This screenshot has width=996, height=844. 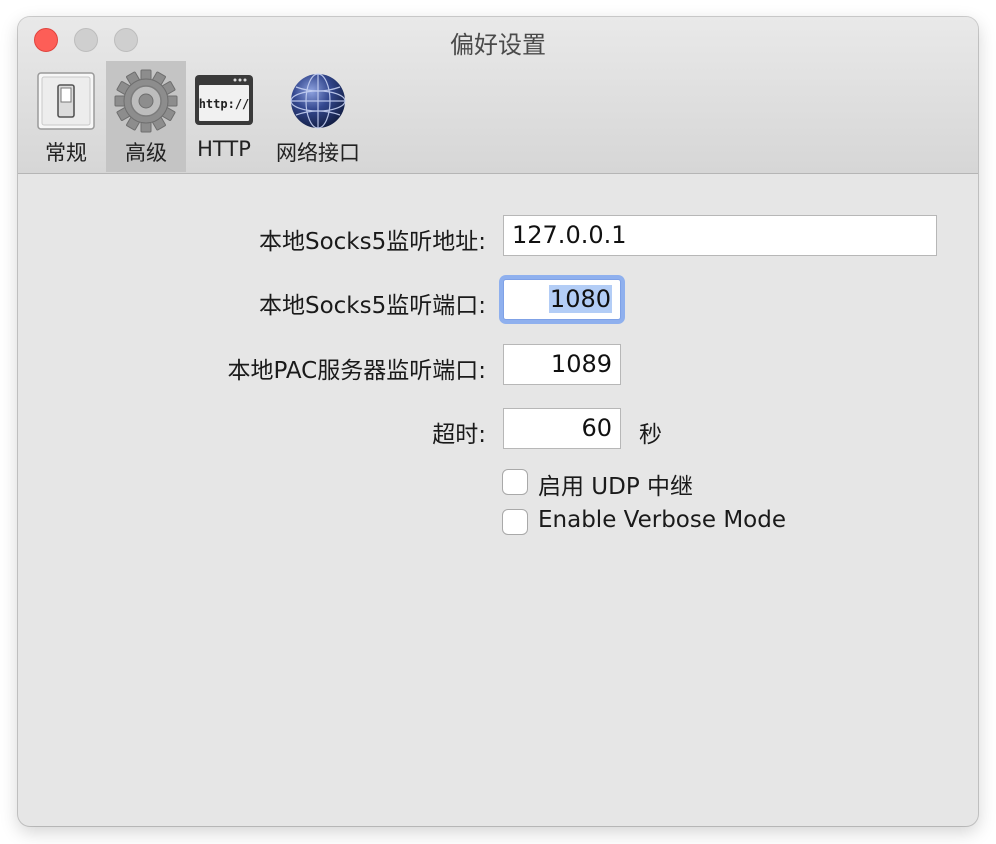 What do you see at coordinates (224, 149) in the screenshot?
I see `toolbar-item-label: HTTP` at bounding box center [224, 149].